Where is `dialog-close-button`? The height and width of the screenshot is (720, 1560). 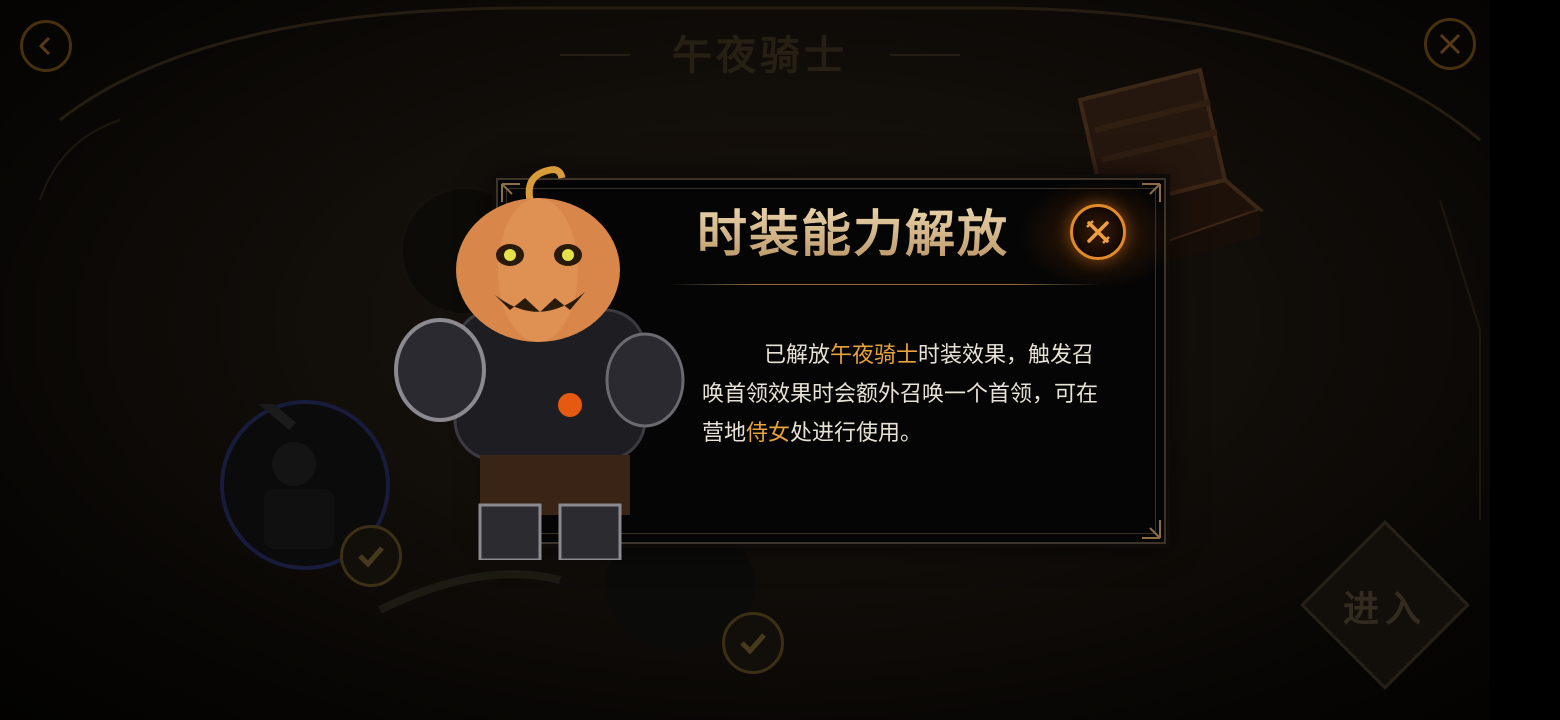 dialog-close-button is located at coordinates (1098, 232).